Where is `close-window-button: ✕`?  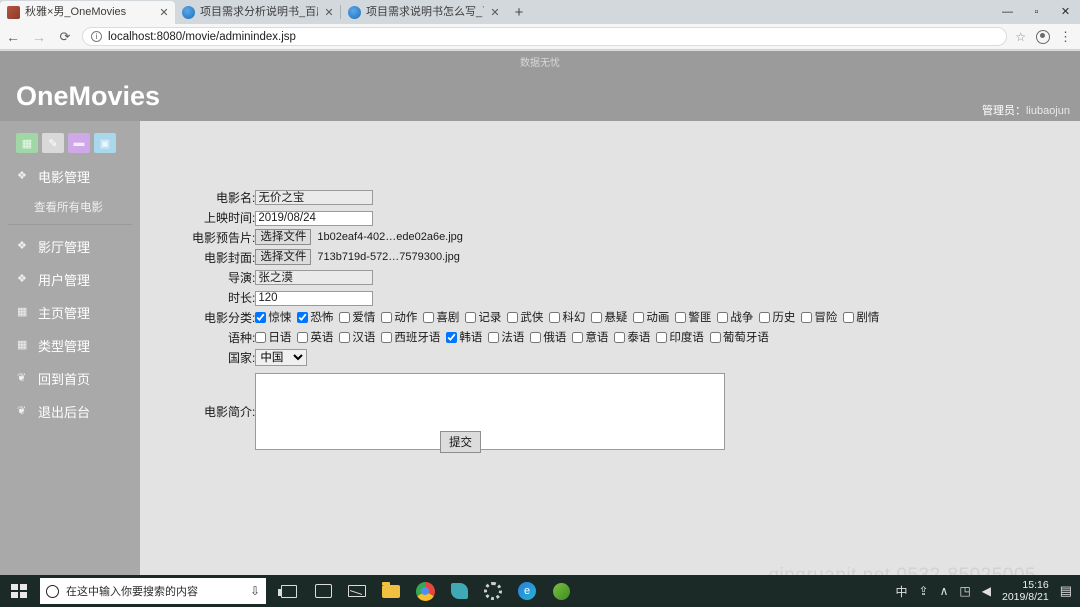
close-window-button: ✕ is located at coordinates (1065, 12).